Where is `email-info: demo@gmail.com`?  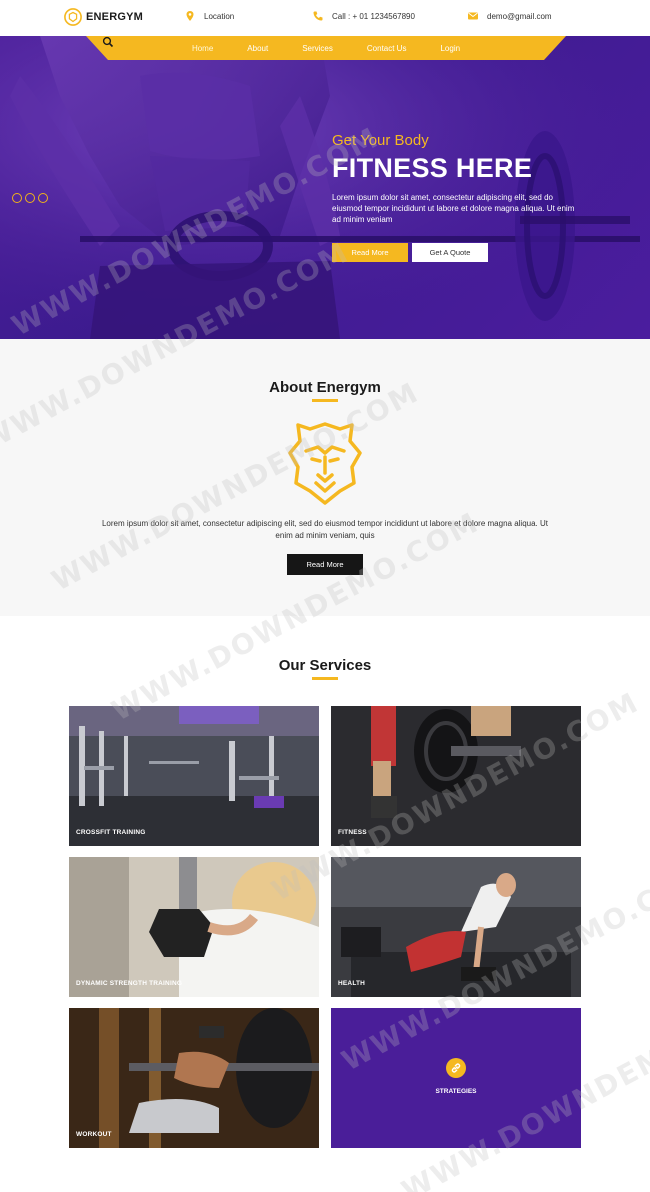
email-info: demo@gmail.com is located at coordinates (509, 16).